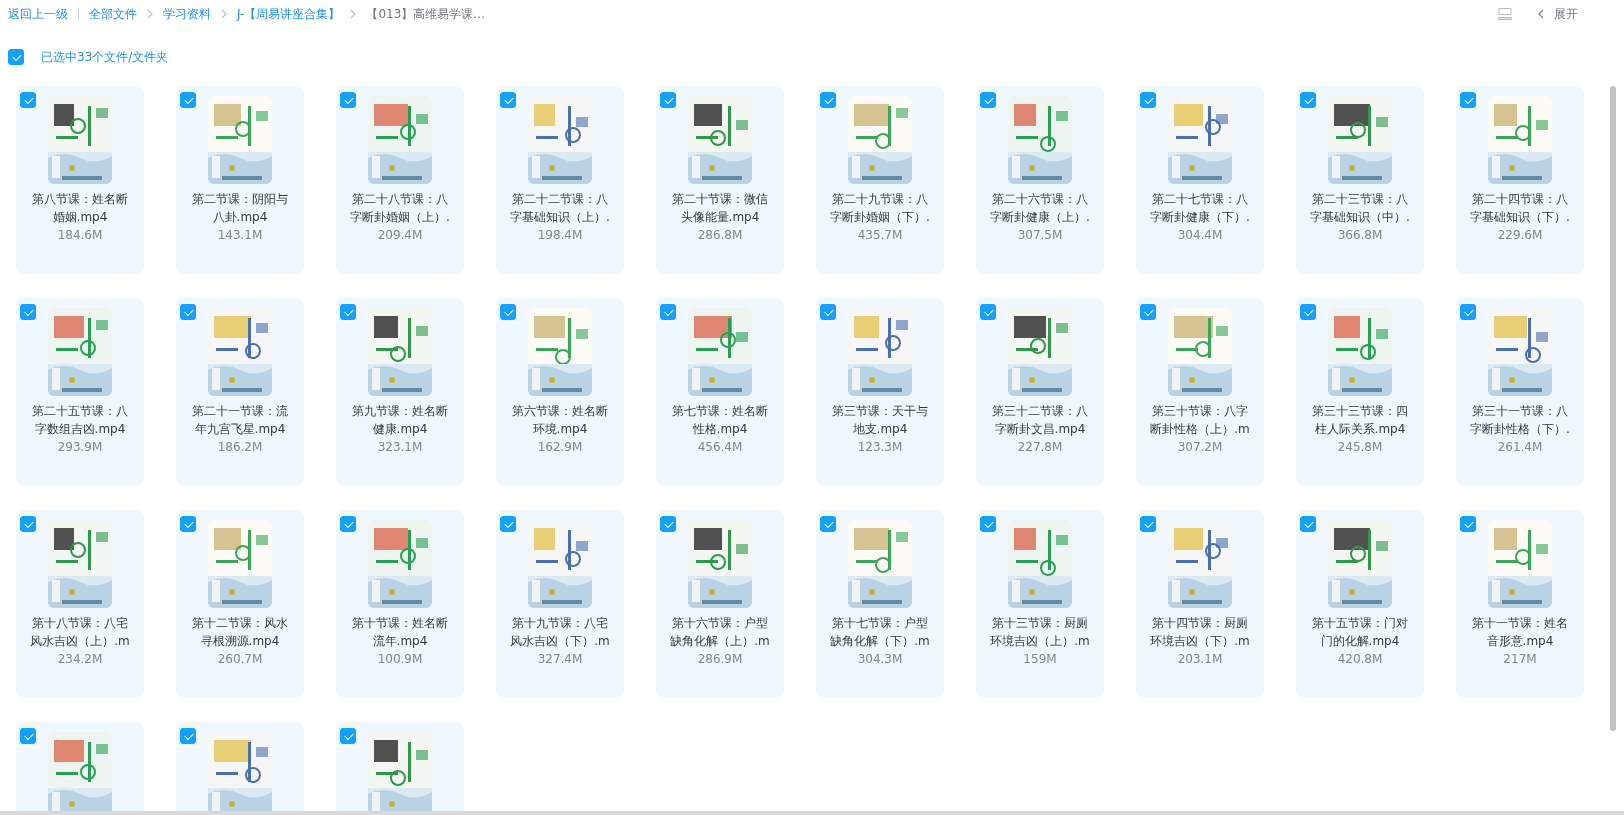 This screenshot has width=1624, height=815. Describe the element at coordinates (1613, 408) in the screenshot. I see `scrollbar` at that location.